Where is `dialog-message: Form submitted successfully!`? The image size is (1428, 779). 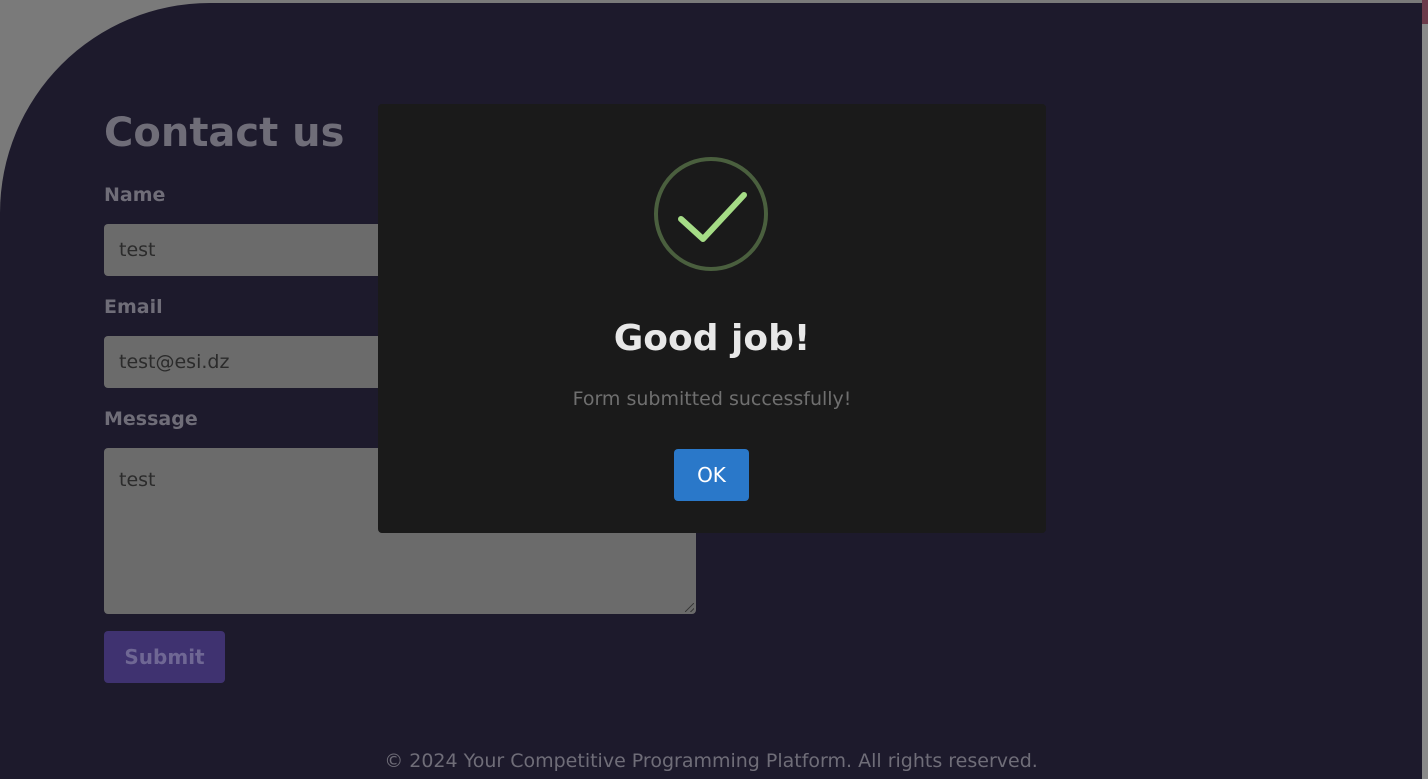
dialog-message: Form submitted successfully! is located at coordinates (712, 399).